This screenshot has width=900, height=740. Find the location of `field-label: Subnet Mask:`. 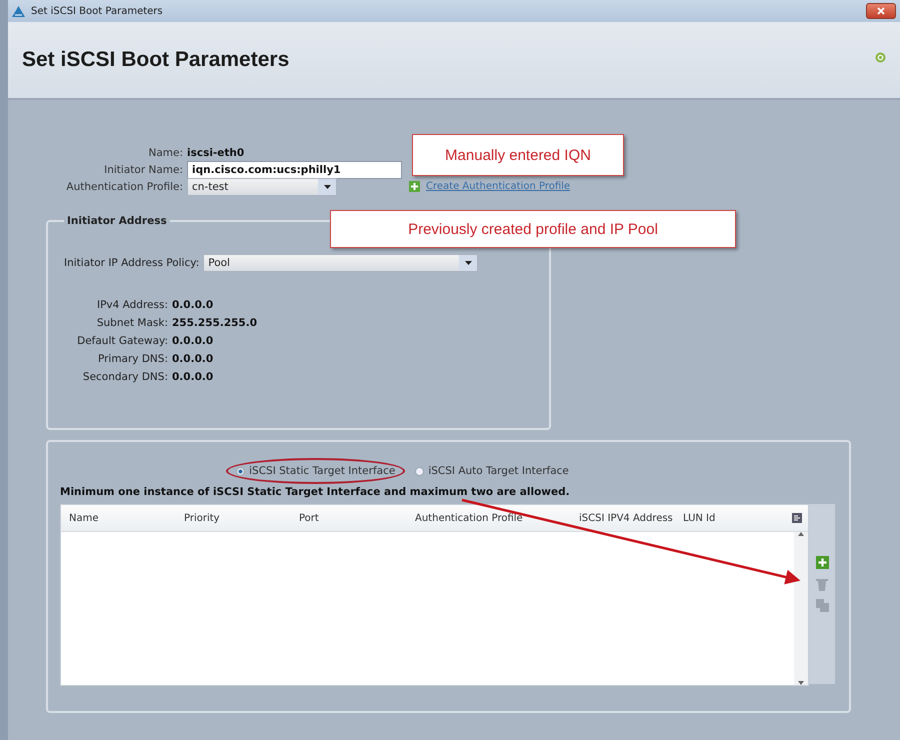

field-label: Subnet Mask: is located at coordinates (132, 323).